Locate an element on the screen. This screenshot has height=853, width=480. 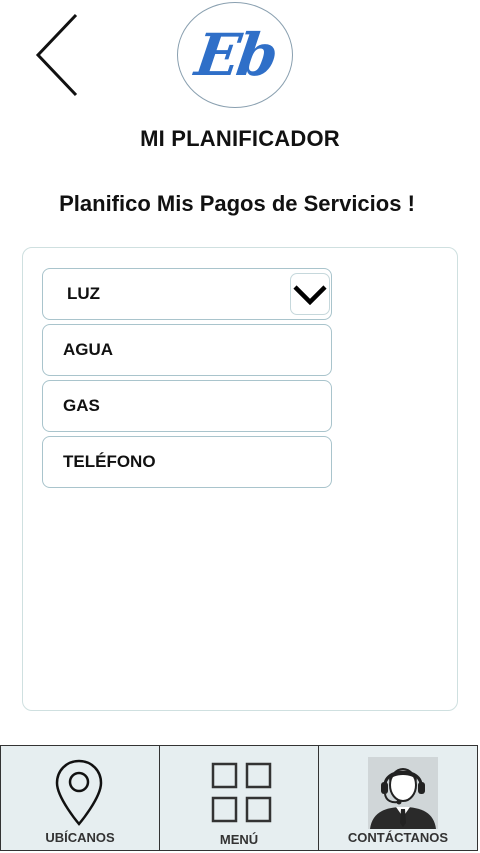
nav-item-ubicanos: UBÍCANOS is located at coordinates (80, 798).